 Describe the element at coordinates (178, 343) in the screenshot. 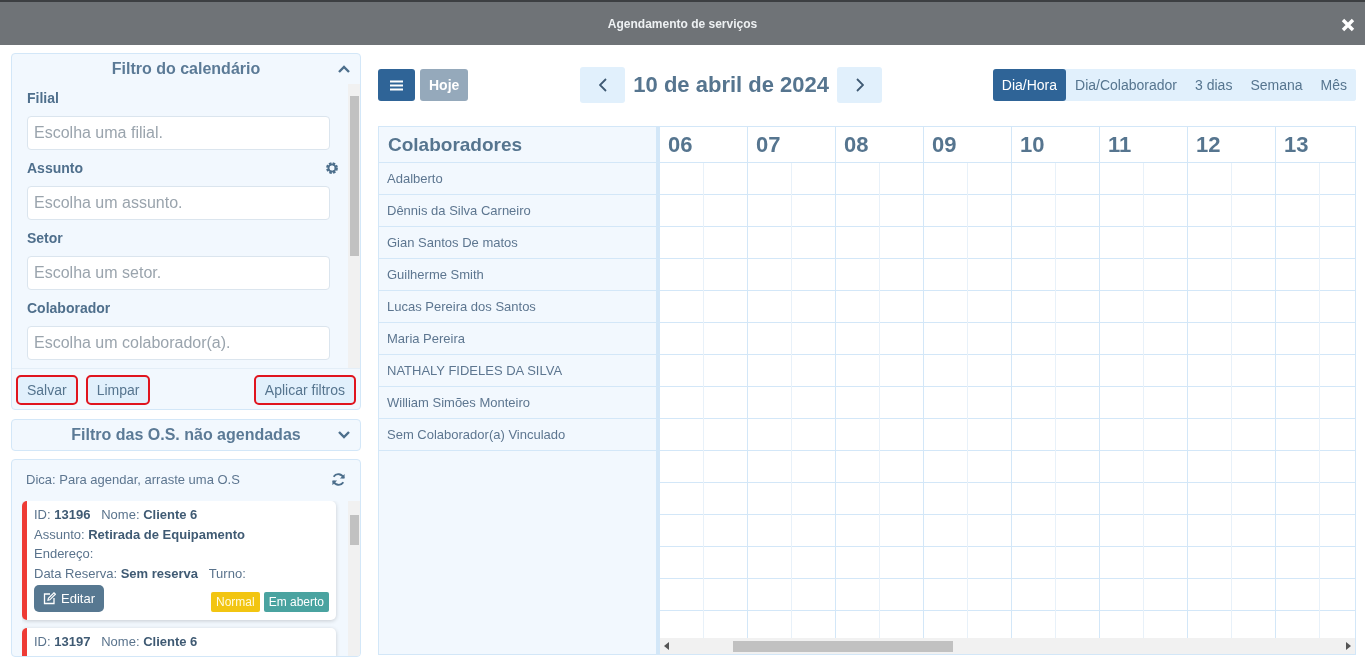

I see `select-field: Escolha um colaborador(a).` at that location.